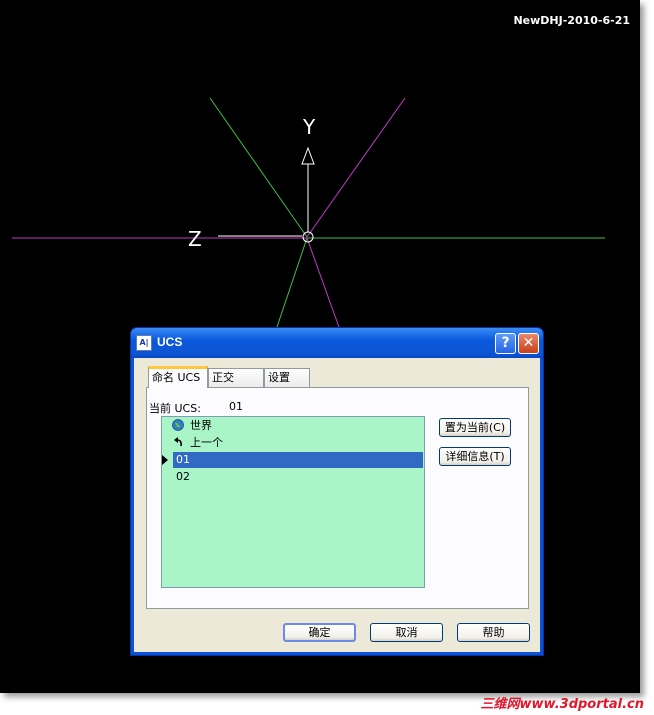 This screenshot has height=715, width=654. I want to click on set-current-button: 置为当前(C), so click(475, 427).